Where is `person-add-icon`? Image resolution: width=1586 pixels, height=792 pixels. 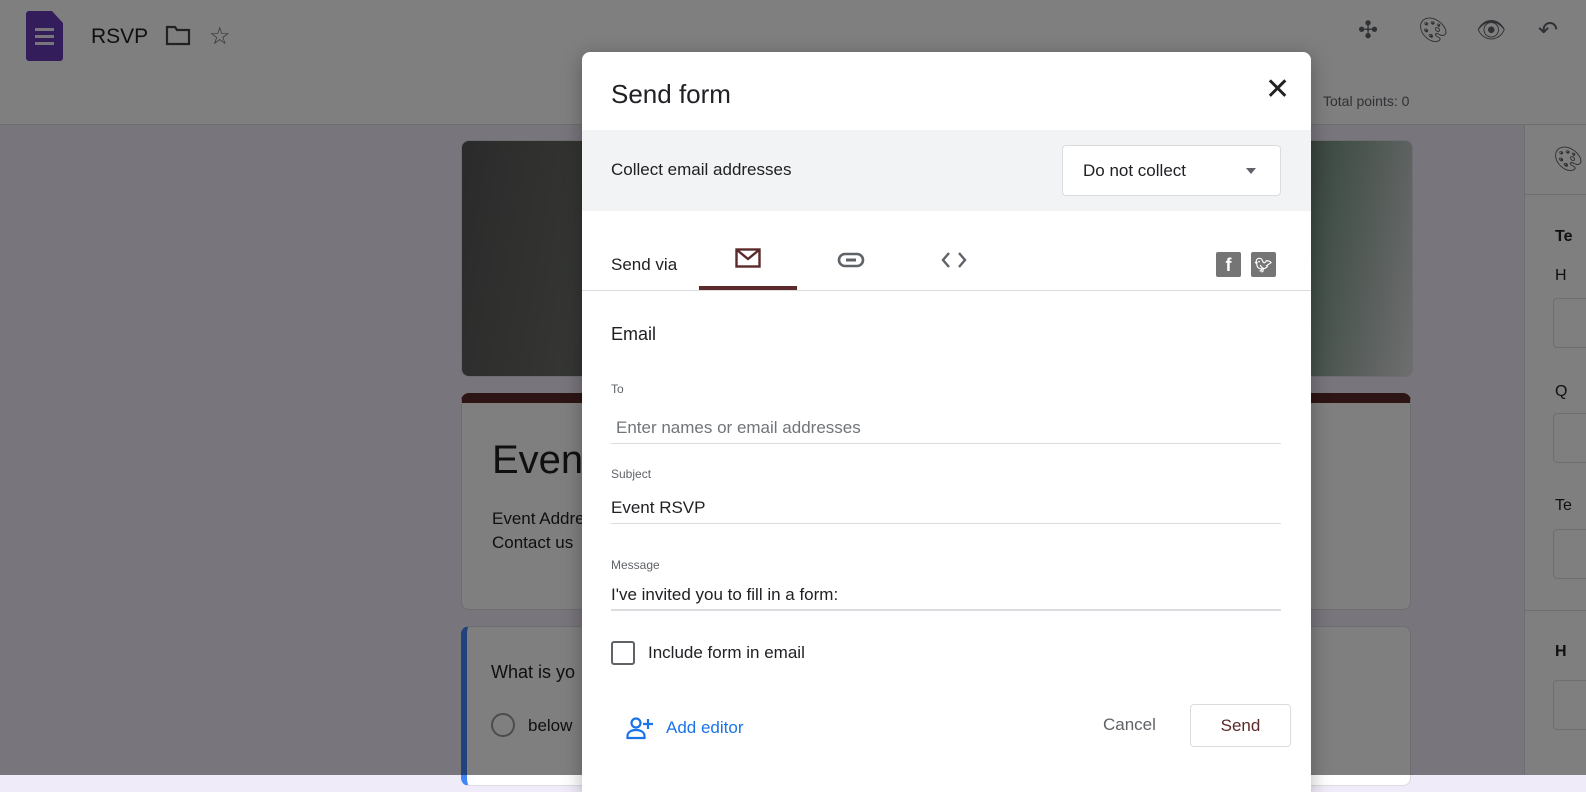
person-add-icon is located at coordinates (639, 728).